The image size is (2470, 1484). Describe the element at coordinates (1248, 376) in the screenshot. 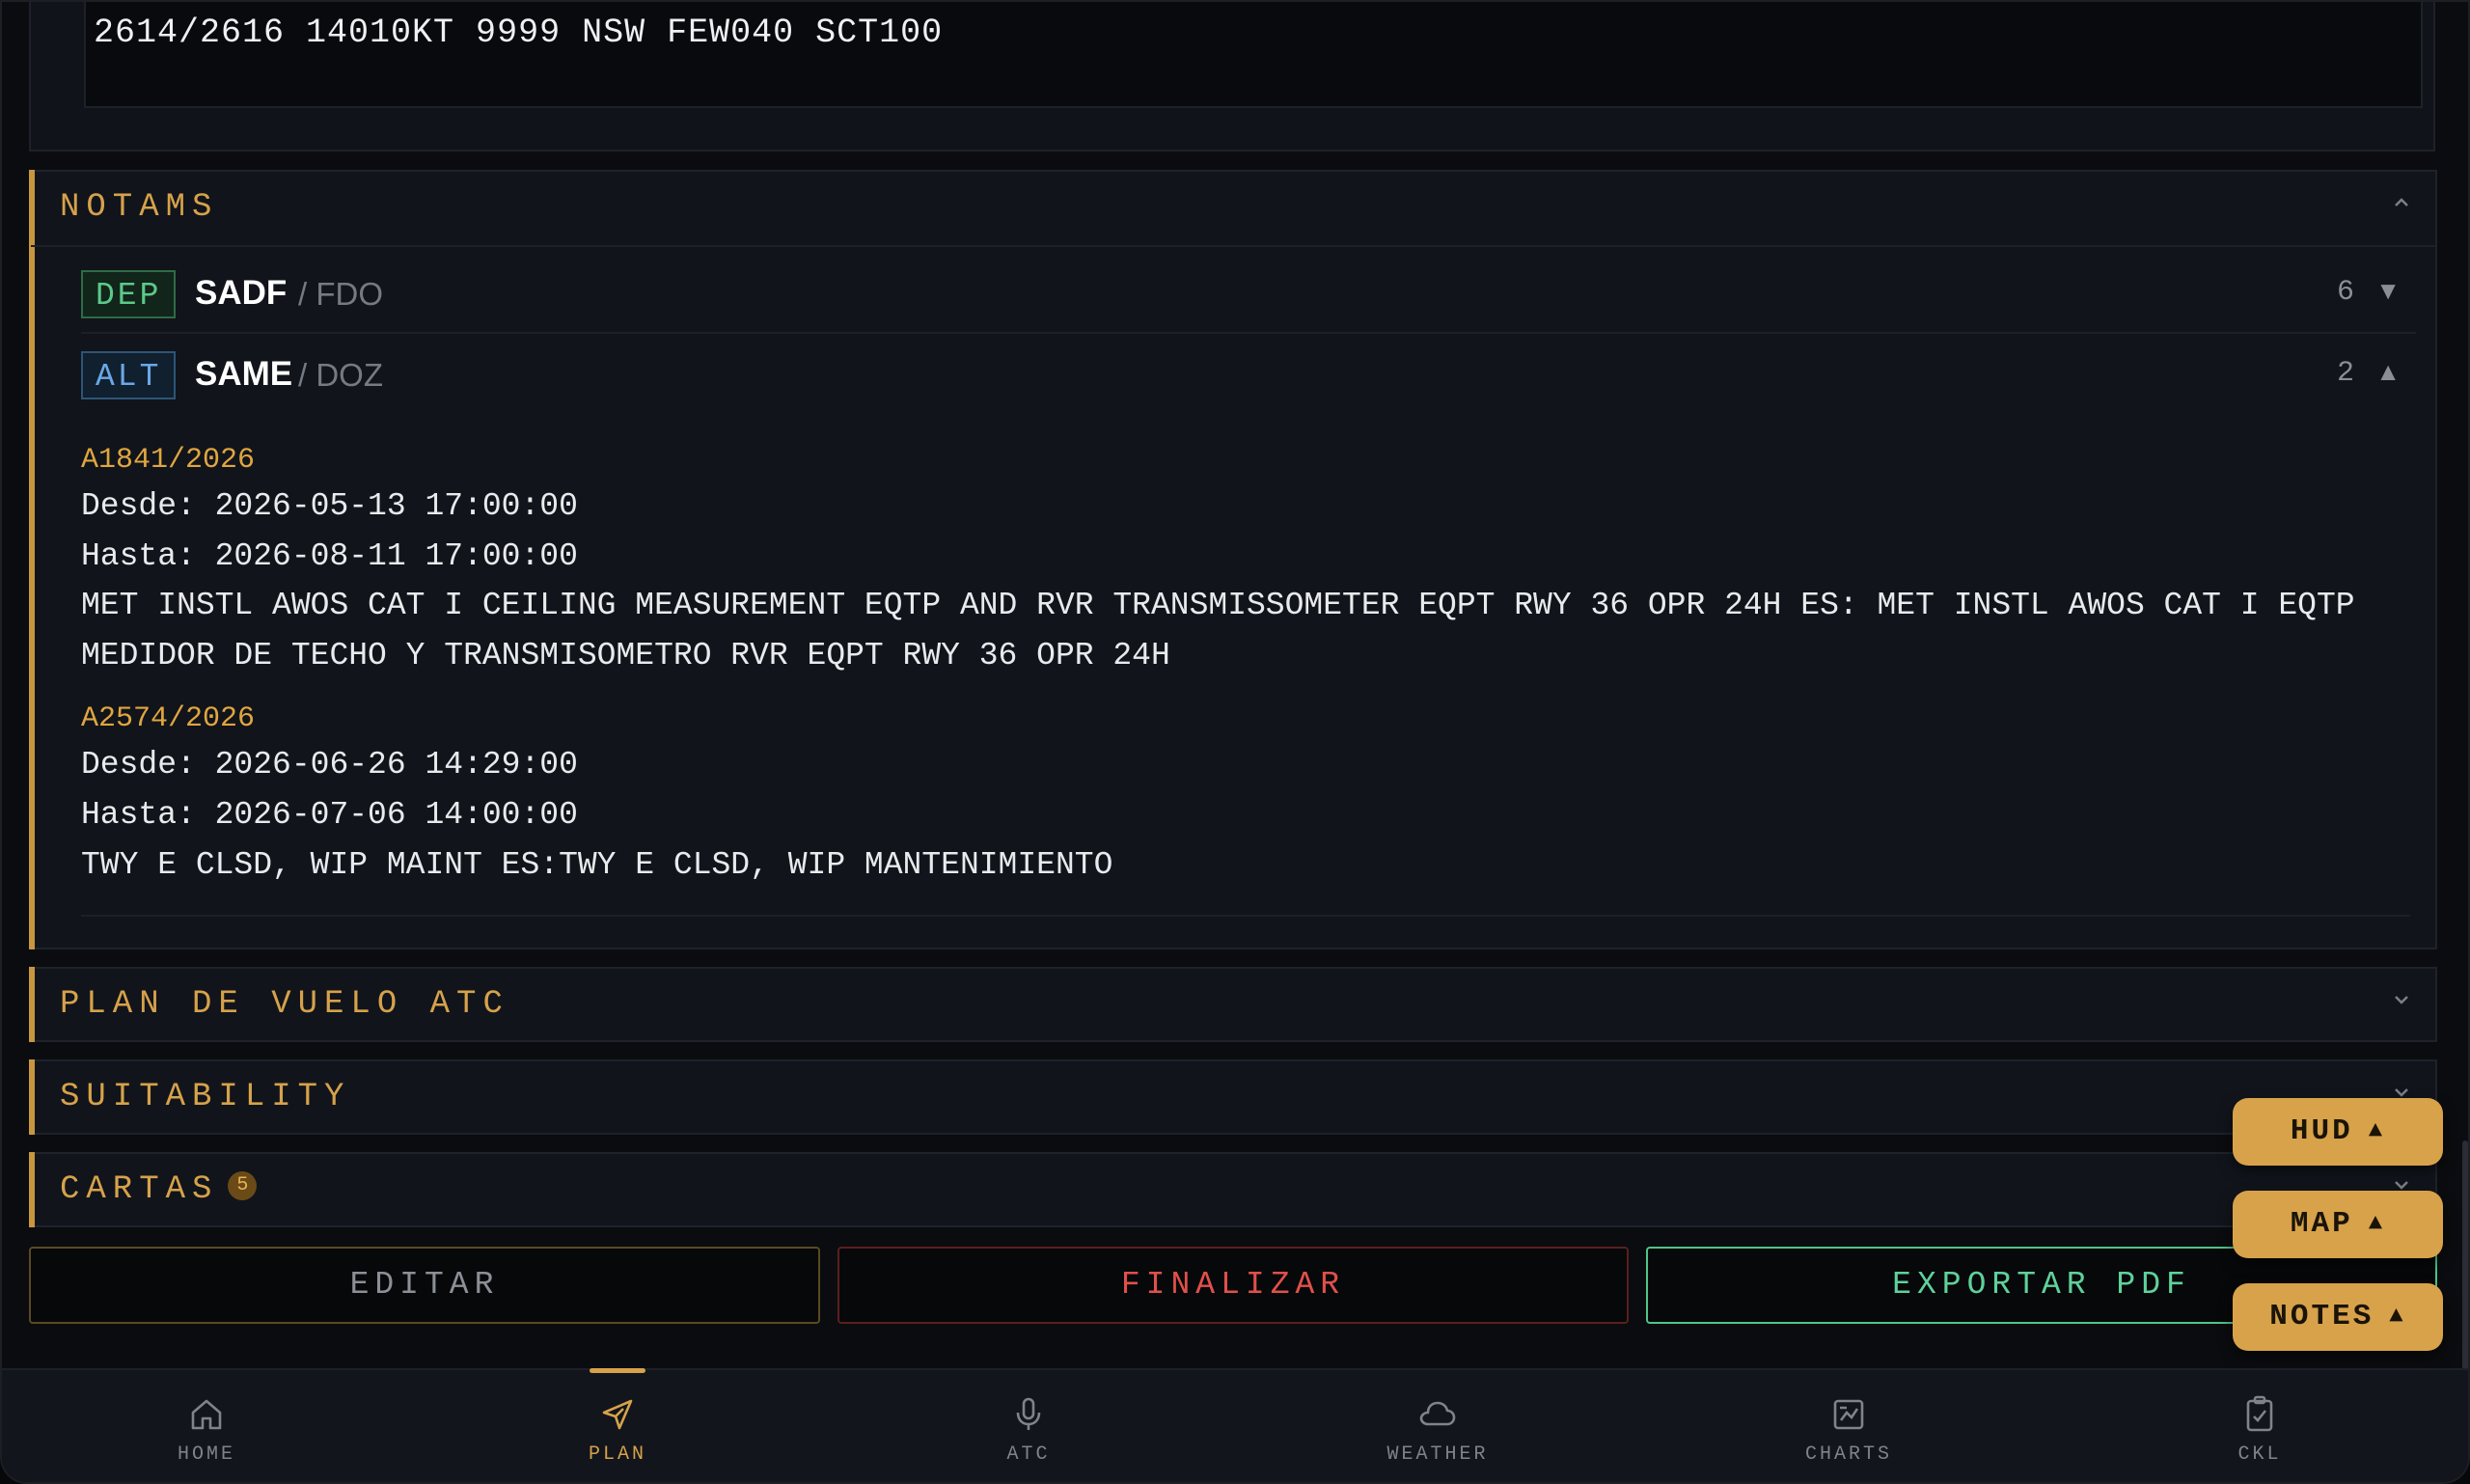

I see `airport-row-alt: ALT SAME / DOZ 2 ▲` at that location.